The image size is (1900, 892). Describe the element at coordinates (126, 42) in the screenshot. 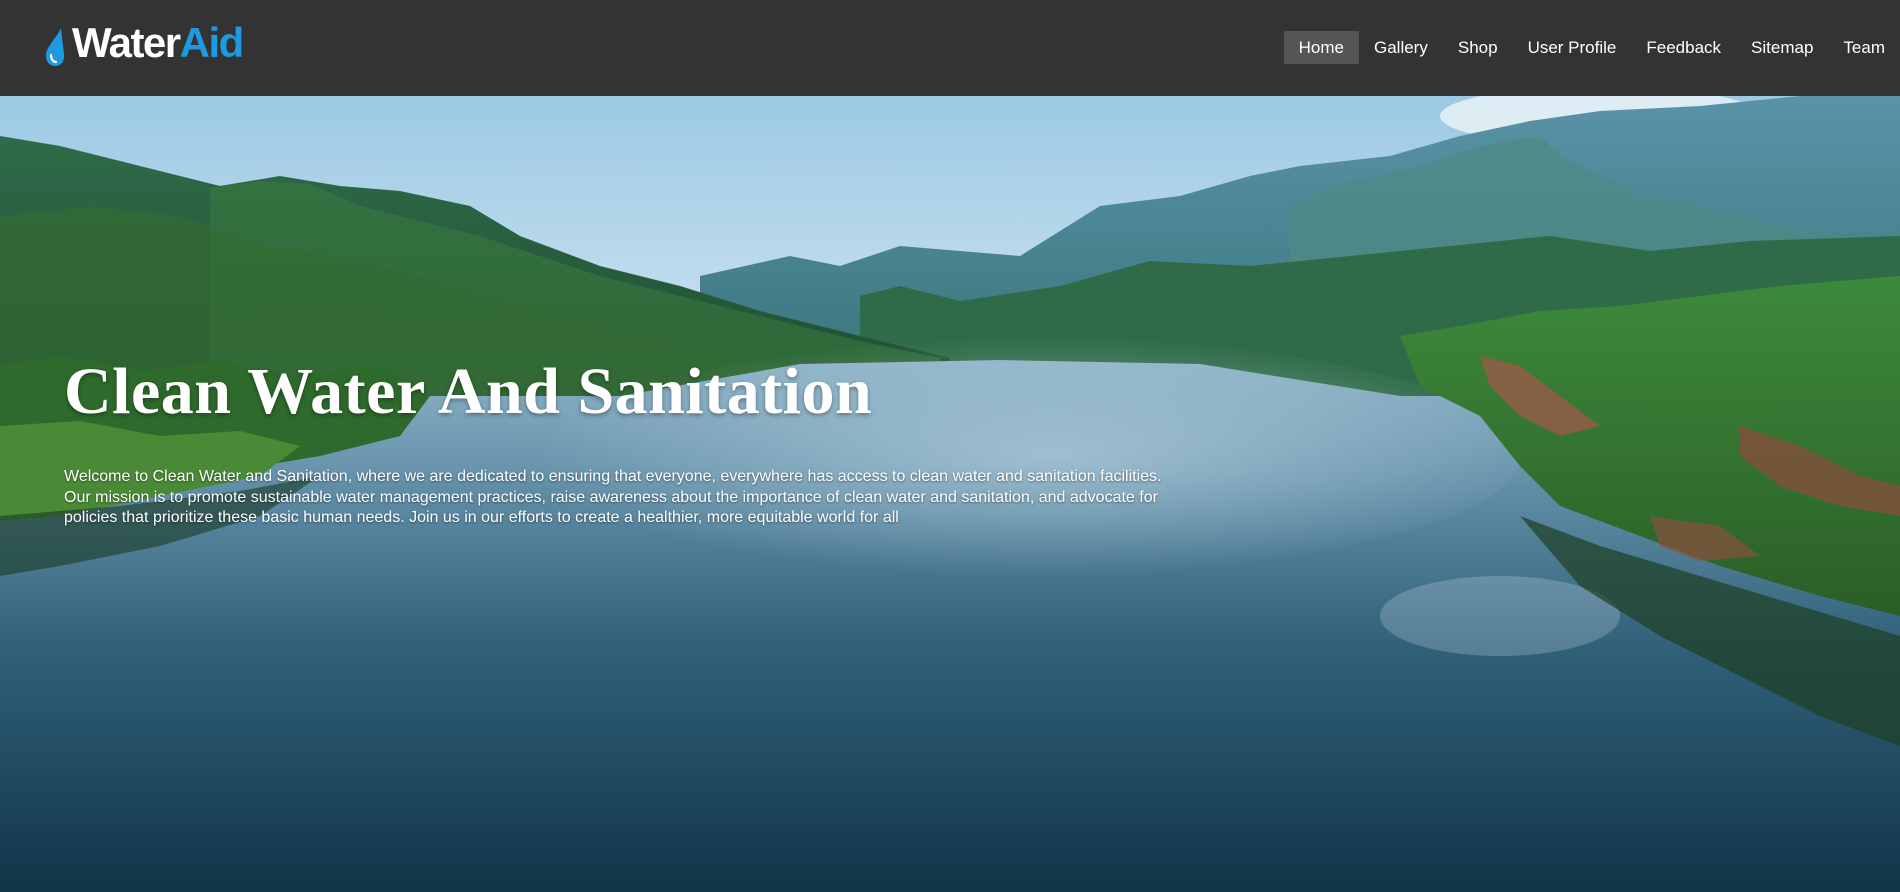

I see `logo-word-water: Water` at that location.